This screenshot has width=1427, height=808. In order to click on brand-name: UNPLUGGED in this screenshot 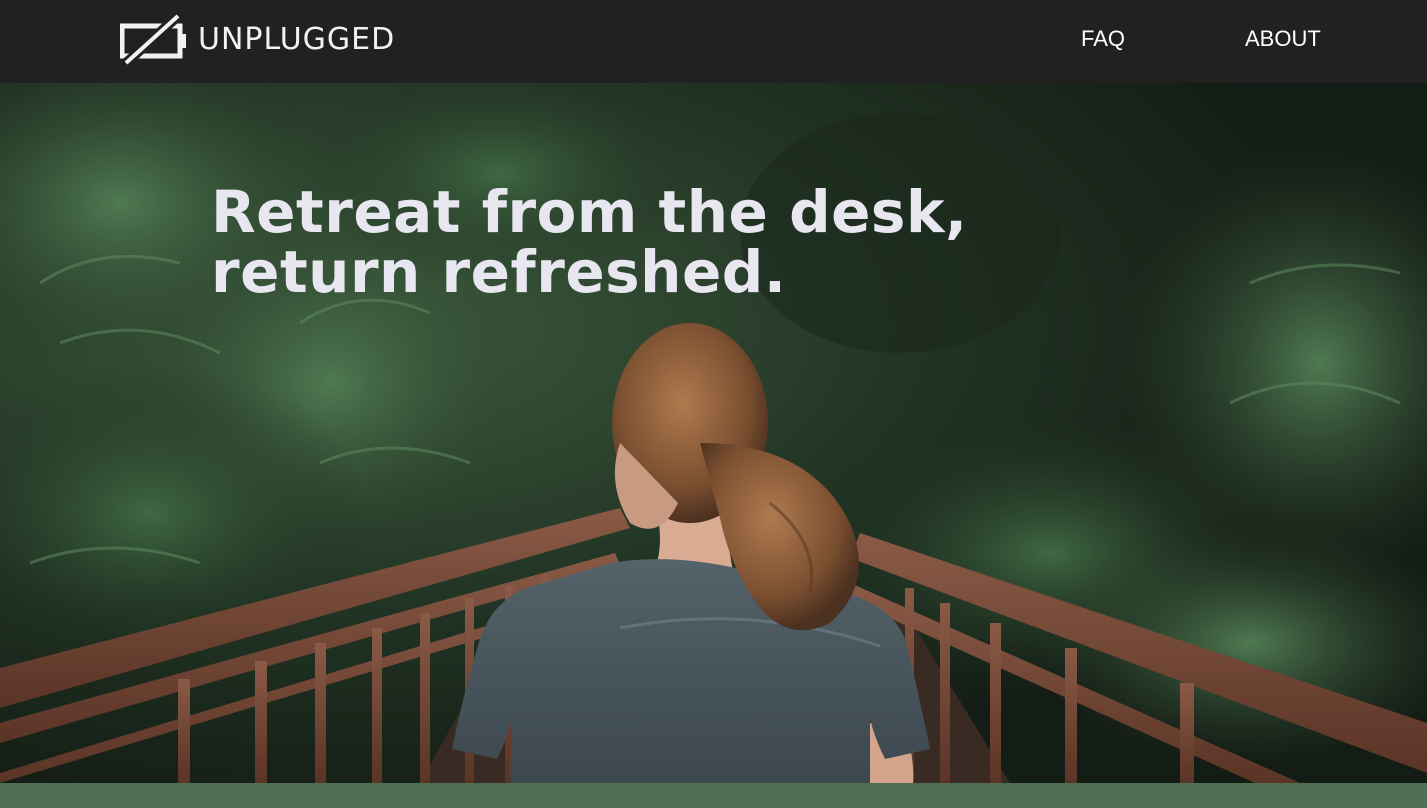, I will do `click(297, 39)`.